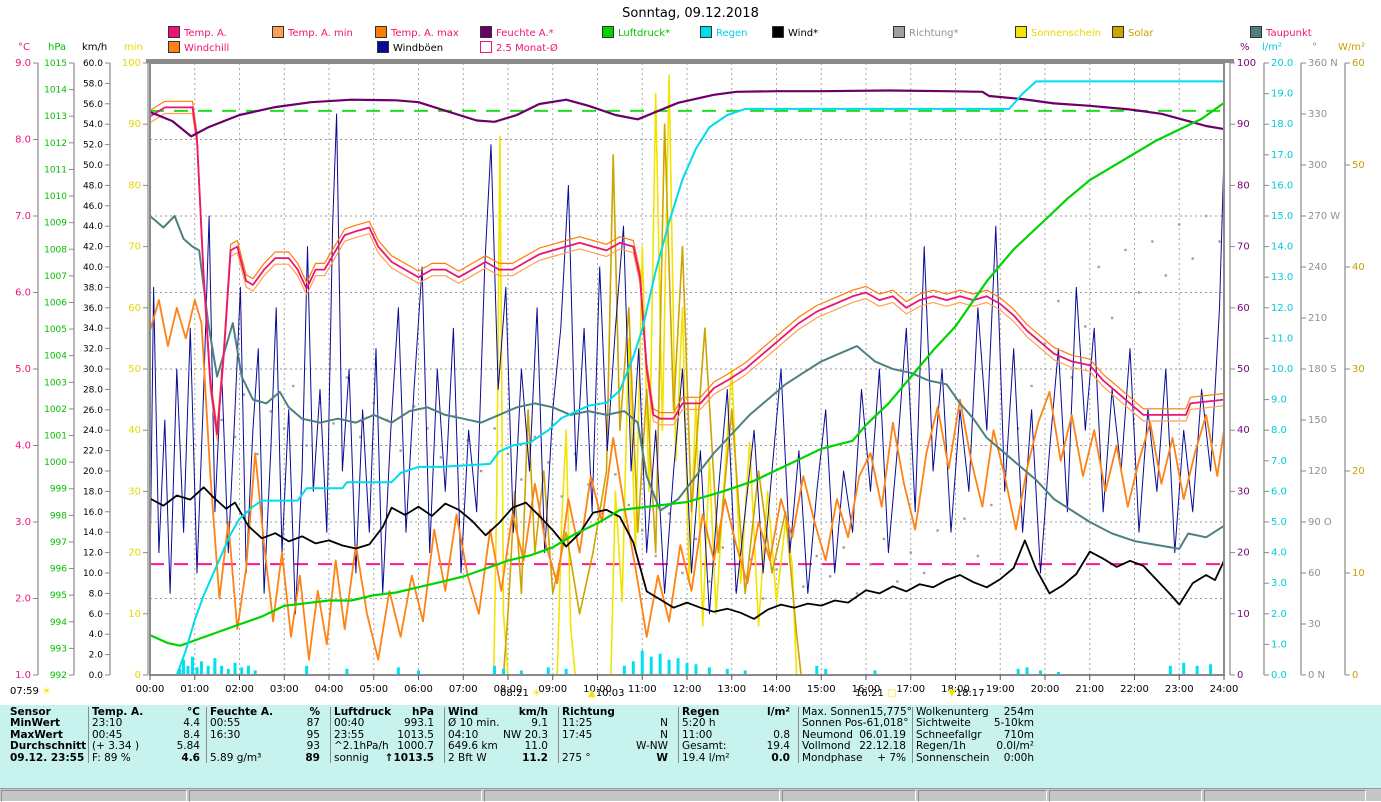  What do you see at coordinates (1224, 689) in the screenshot?
I see `x-tick-label: 24:00` at bounding box center [1224, 689].